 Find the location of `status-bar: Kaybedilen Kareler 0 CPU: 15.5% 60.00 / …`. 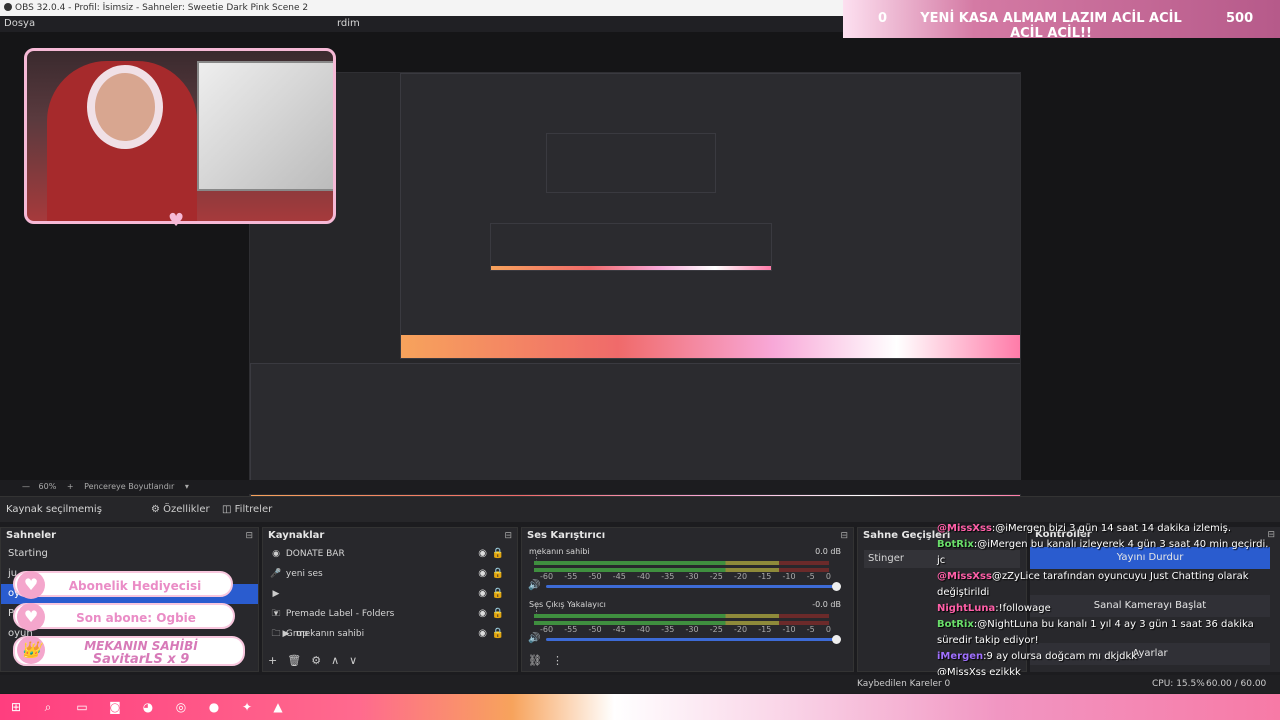

status-bar: Kaybedilen Kareler 0 CPU: 15.5% 60.00 / … is located at coordinates (640, 691).